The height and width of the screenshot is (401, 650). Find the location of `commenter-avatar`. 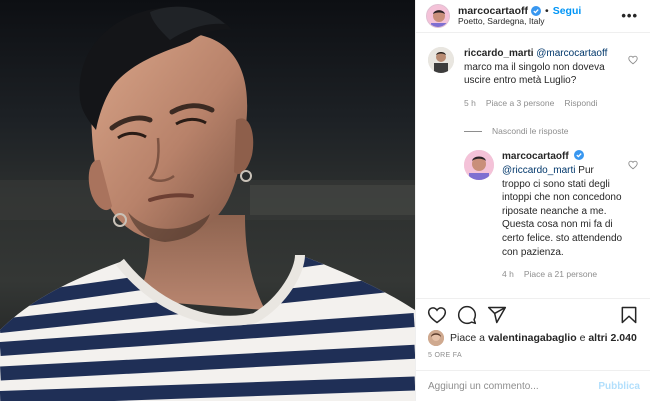

commenter-avatar is located at coordinates (441, 60).